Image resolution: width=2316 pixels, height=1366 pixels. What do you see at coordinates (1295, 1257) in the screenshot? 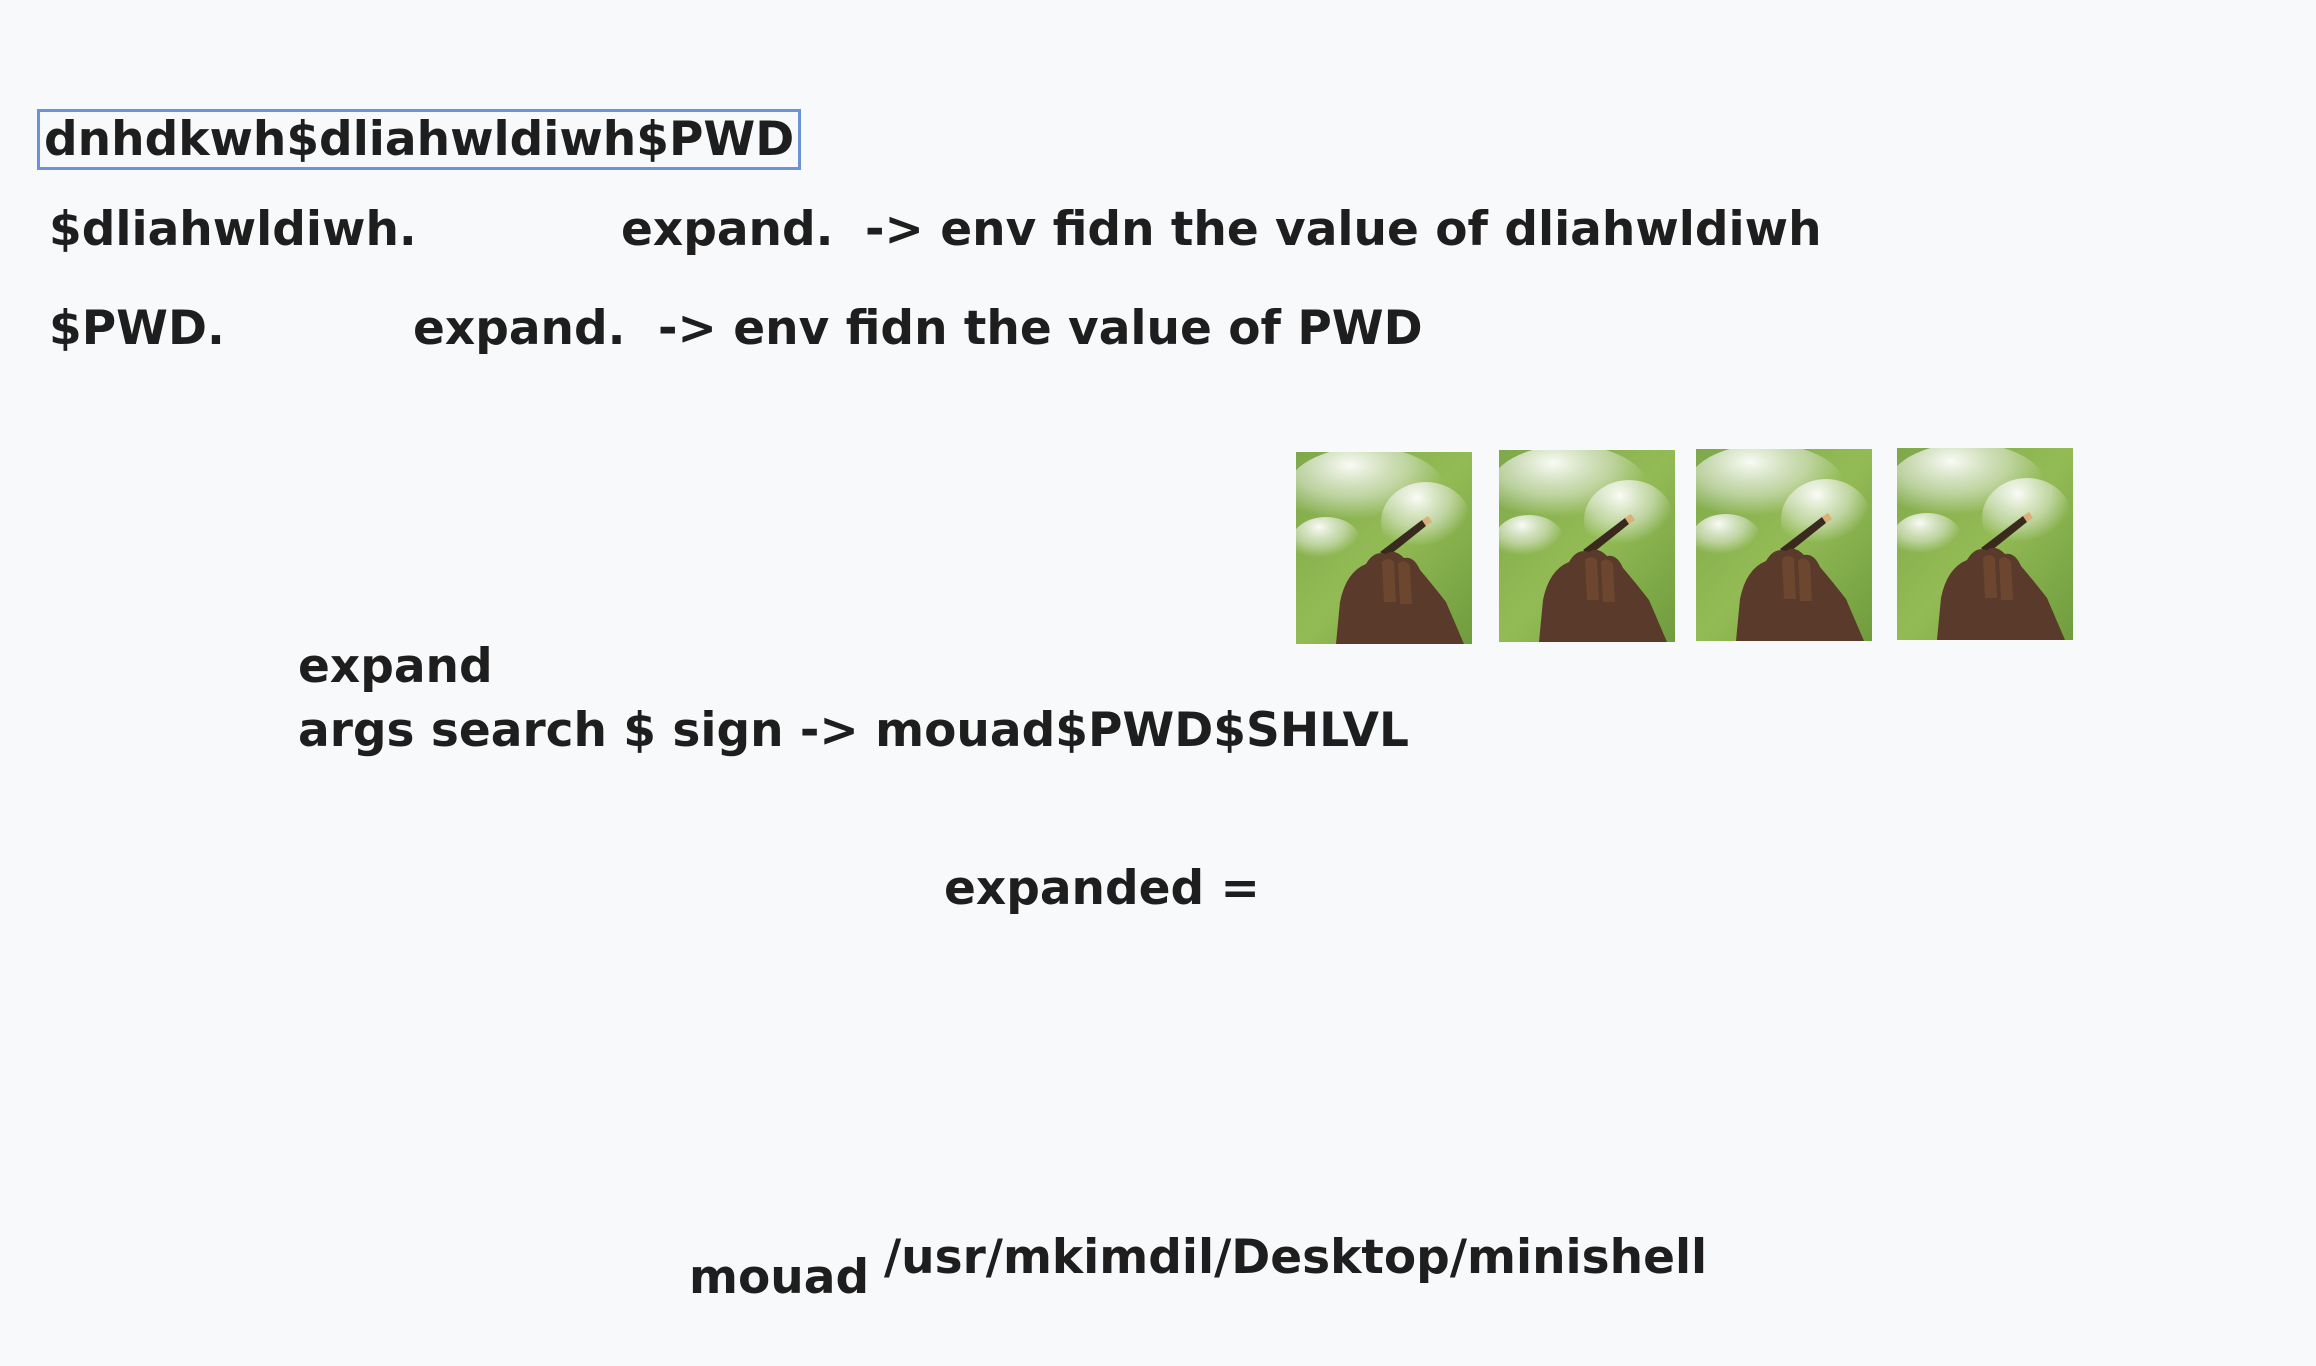
I see `text-element: /usr/mkimdil/Desktop/minishell` at bounding box center [1295, 1257].